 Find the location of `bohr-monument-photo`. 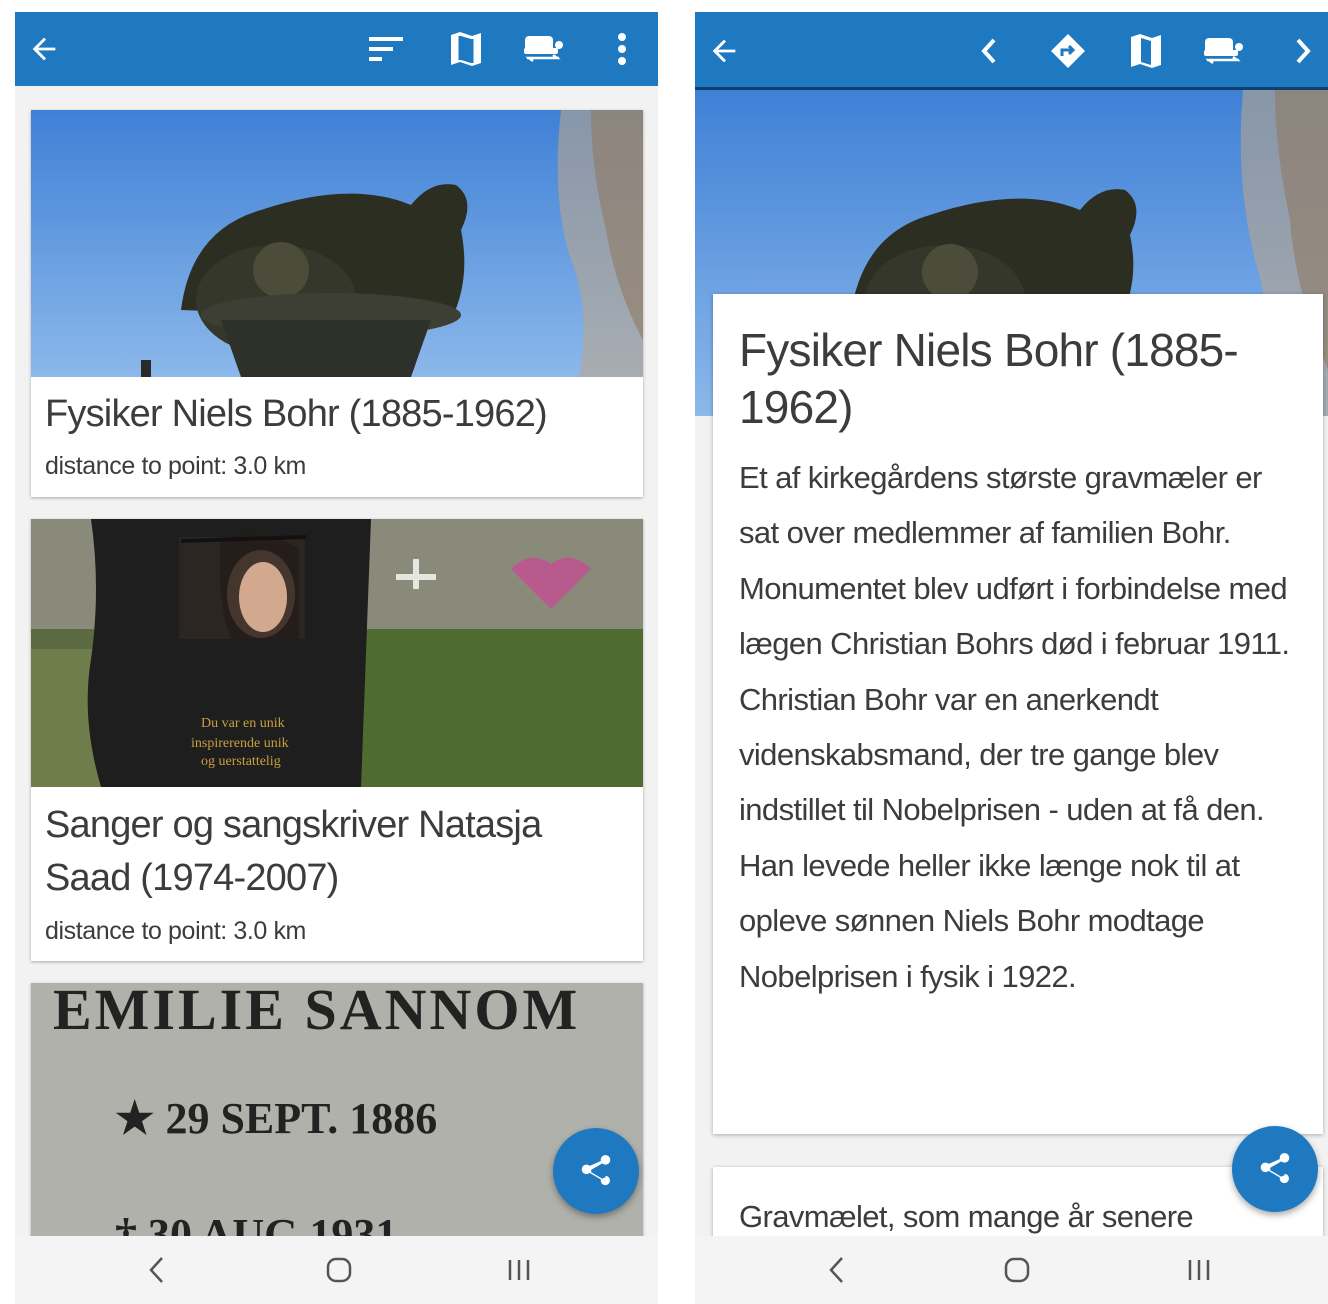

bohr-monument-photo is located at coordinates (337, 243).